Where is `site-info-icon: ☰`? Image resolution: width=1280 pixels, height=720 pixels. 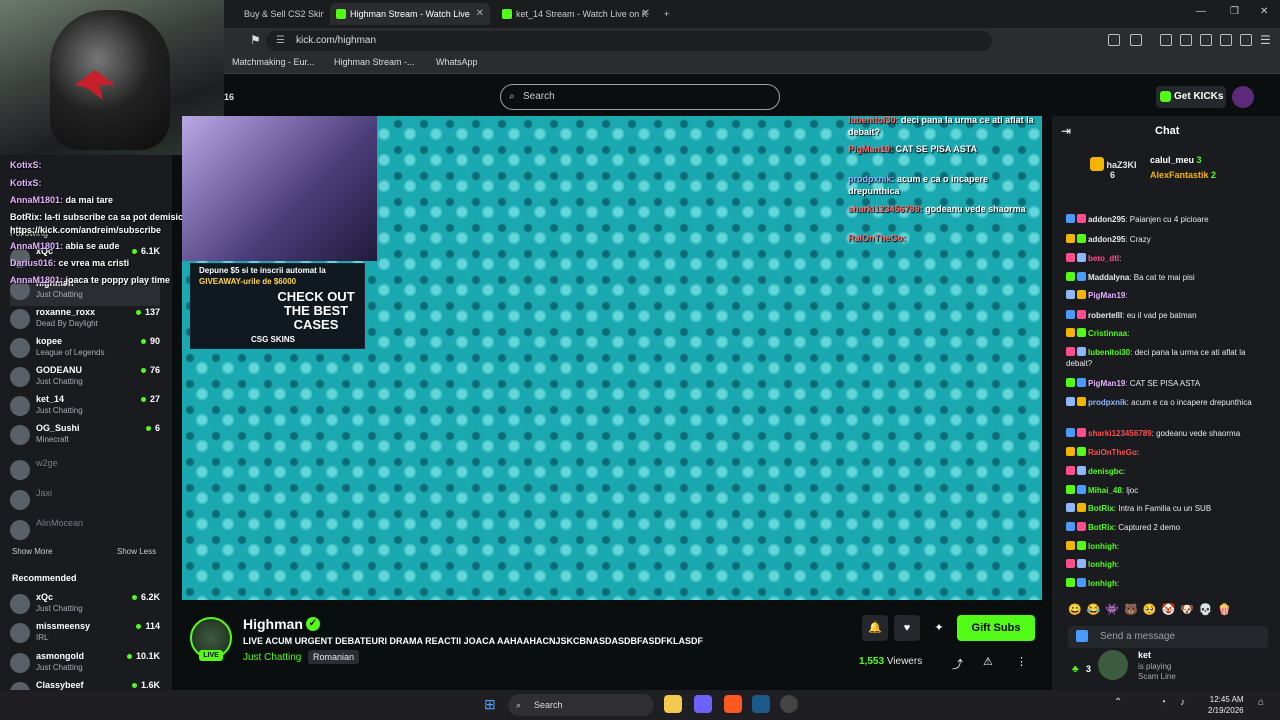 site-info-icon: ☰ is located at coordinates (280, 40).